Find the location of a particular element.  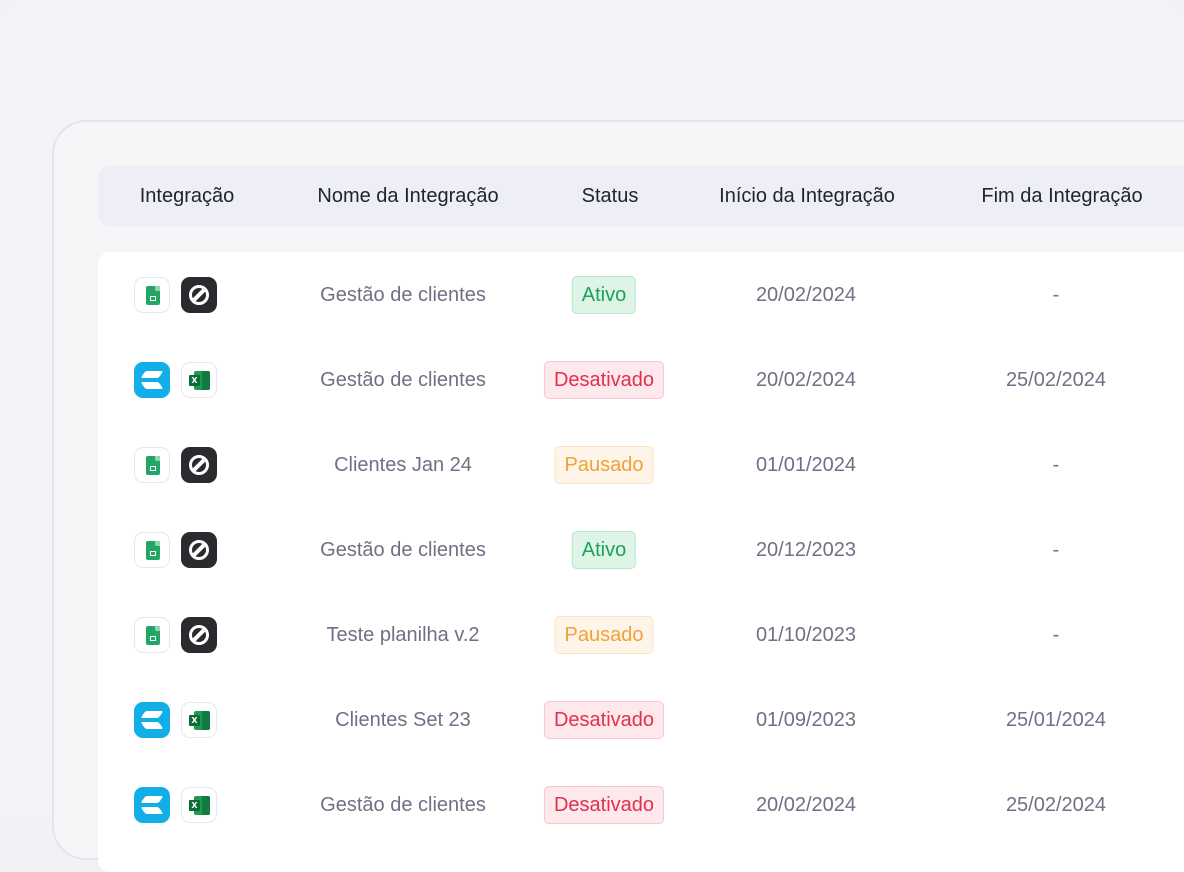

start-date: 01/09/2023 is located at coordinates (806, 720).